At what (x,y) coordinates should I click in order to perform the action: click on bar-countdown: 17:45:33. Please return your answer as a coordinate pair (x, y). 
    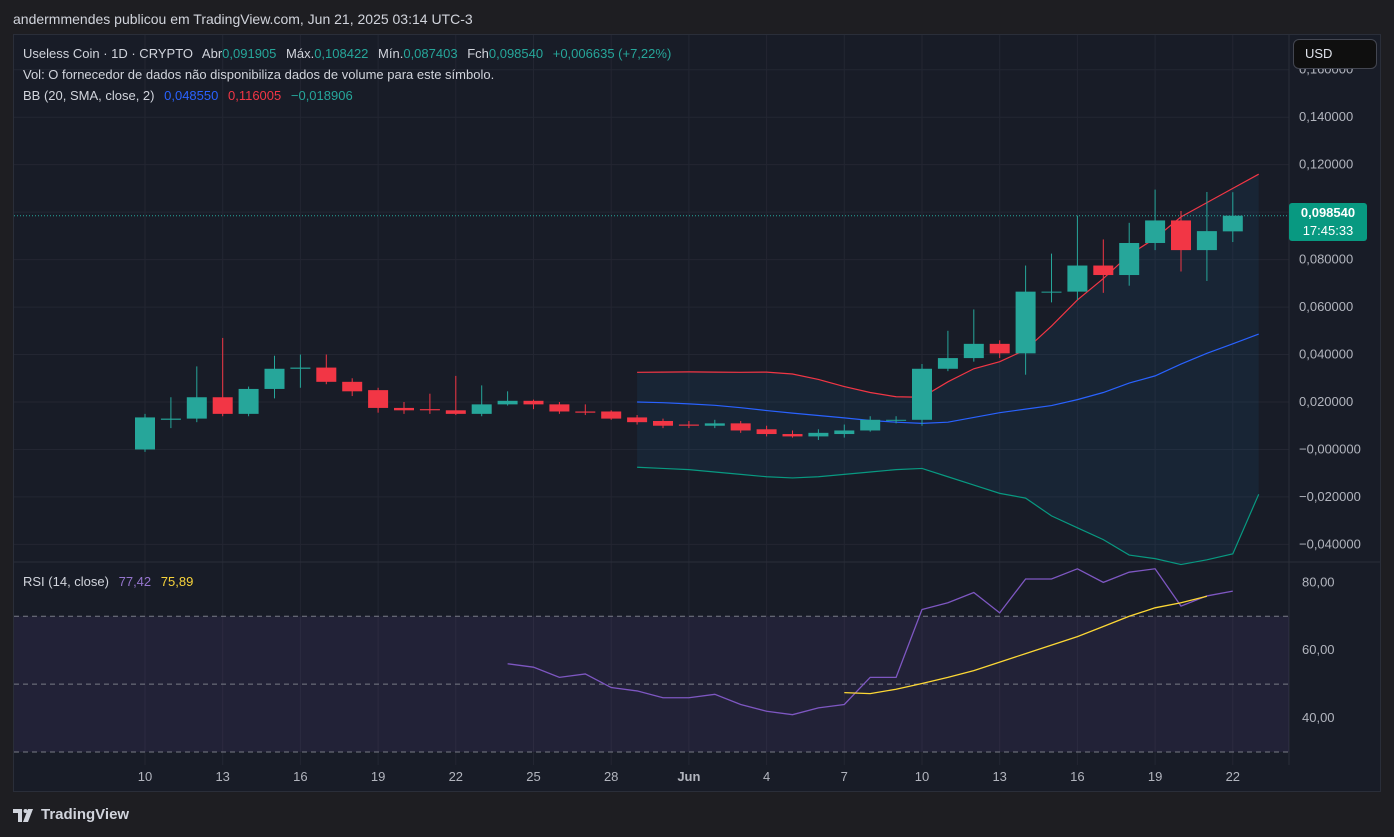
    Looking at the image, I should click on (1328, 230).